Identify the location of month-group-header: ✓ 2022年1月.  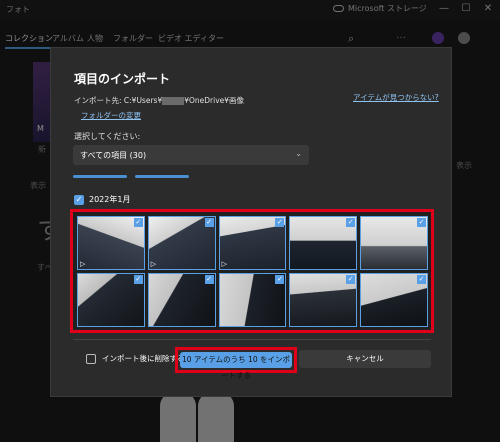
(102, 199).